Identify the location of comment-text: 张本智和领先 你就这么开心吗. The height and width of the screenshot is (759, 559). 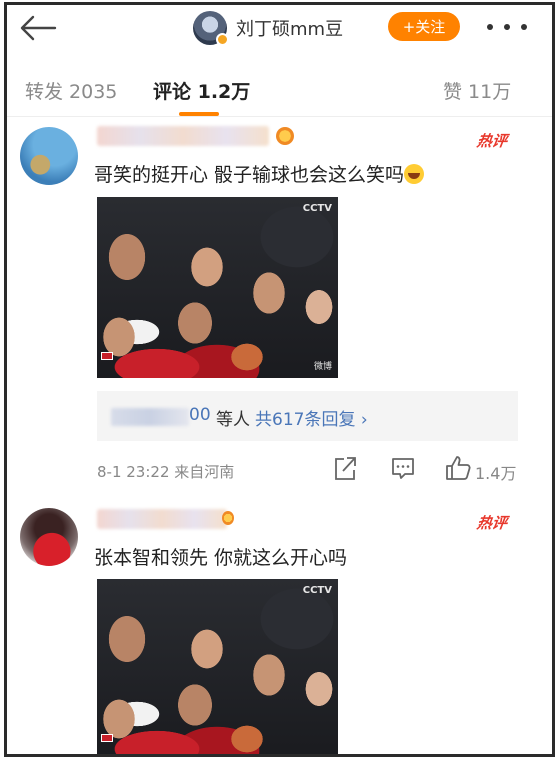
(221, 558).